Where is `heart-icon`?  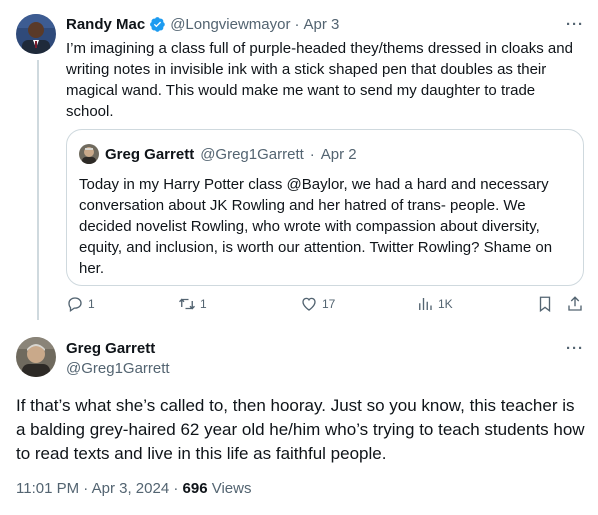 heart-icon is located at coordinates (309, 304).